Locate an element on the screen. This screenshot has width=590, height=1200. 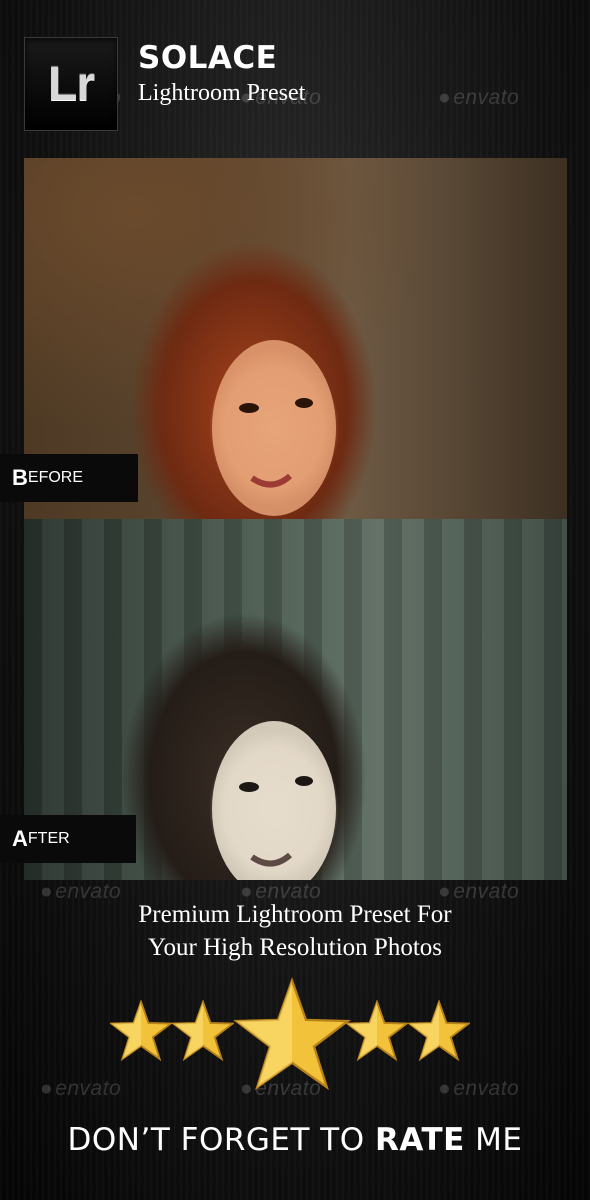
rate-bold: RATE is located at coordinates (420, 1140).